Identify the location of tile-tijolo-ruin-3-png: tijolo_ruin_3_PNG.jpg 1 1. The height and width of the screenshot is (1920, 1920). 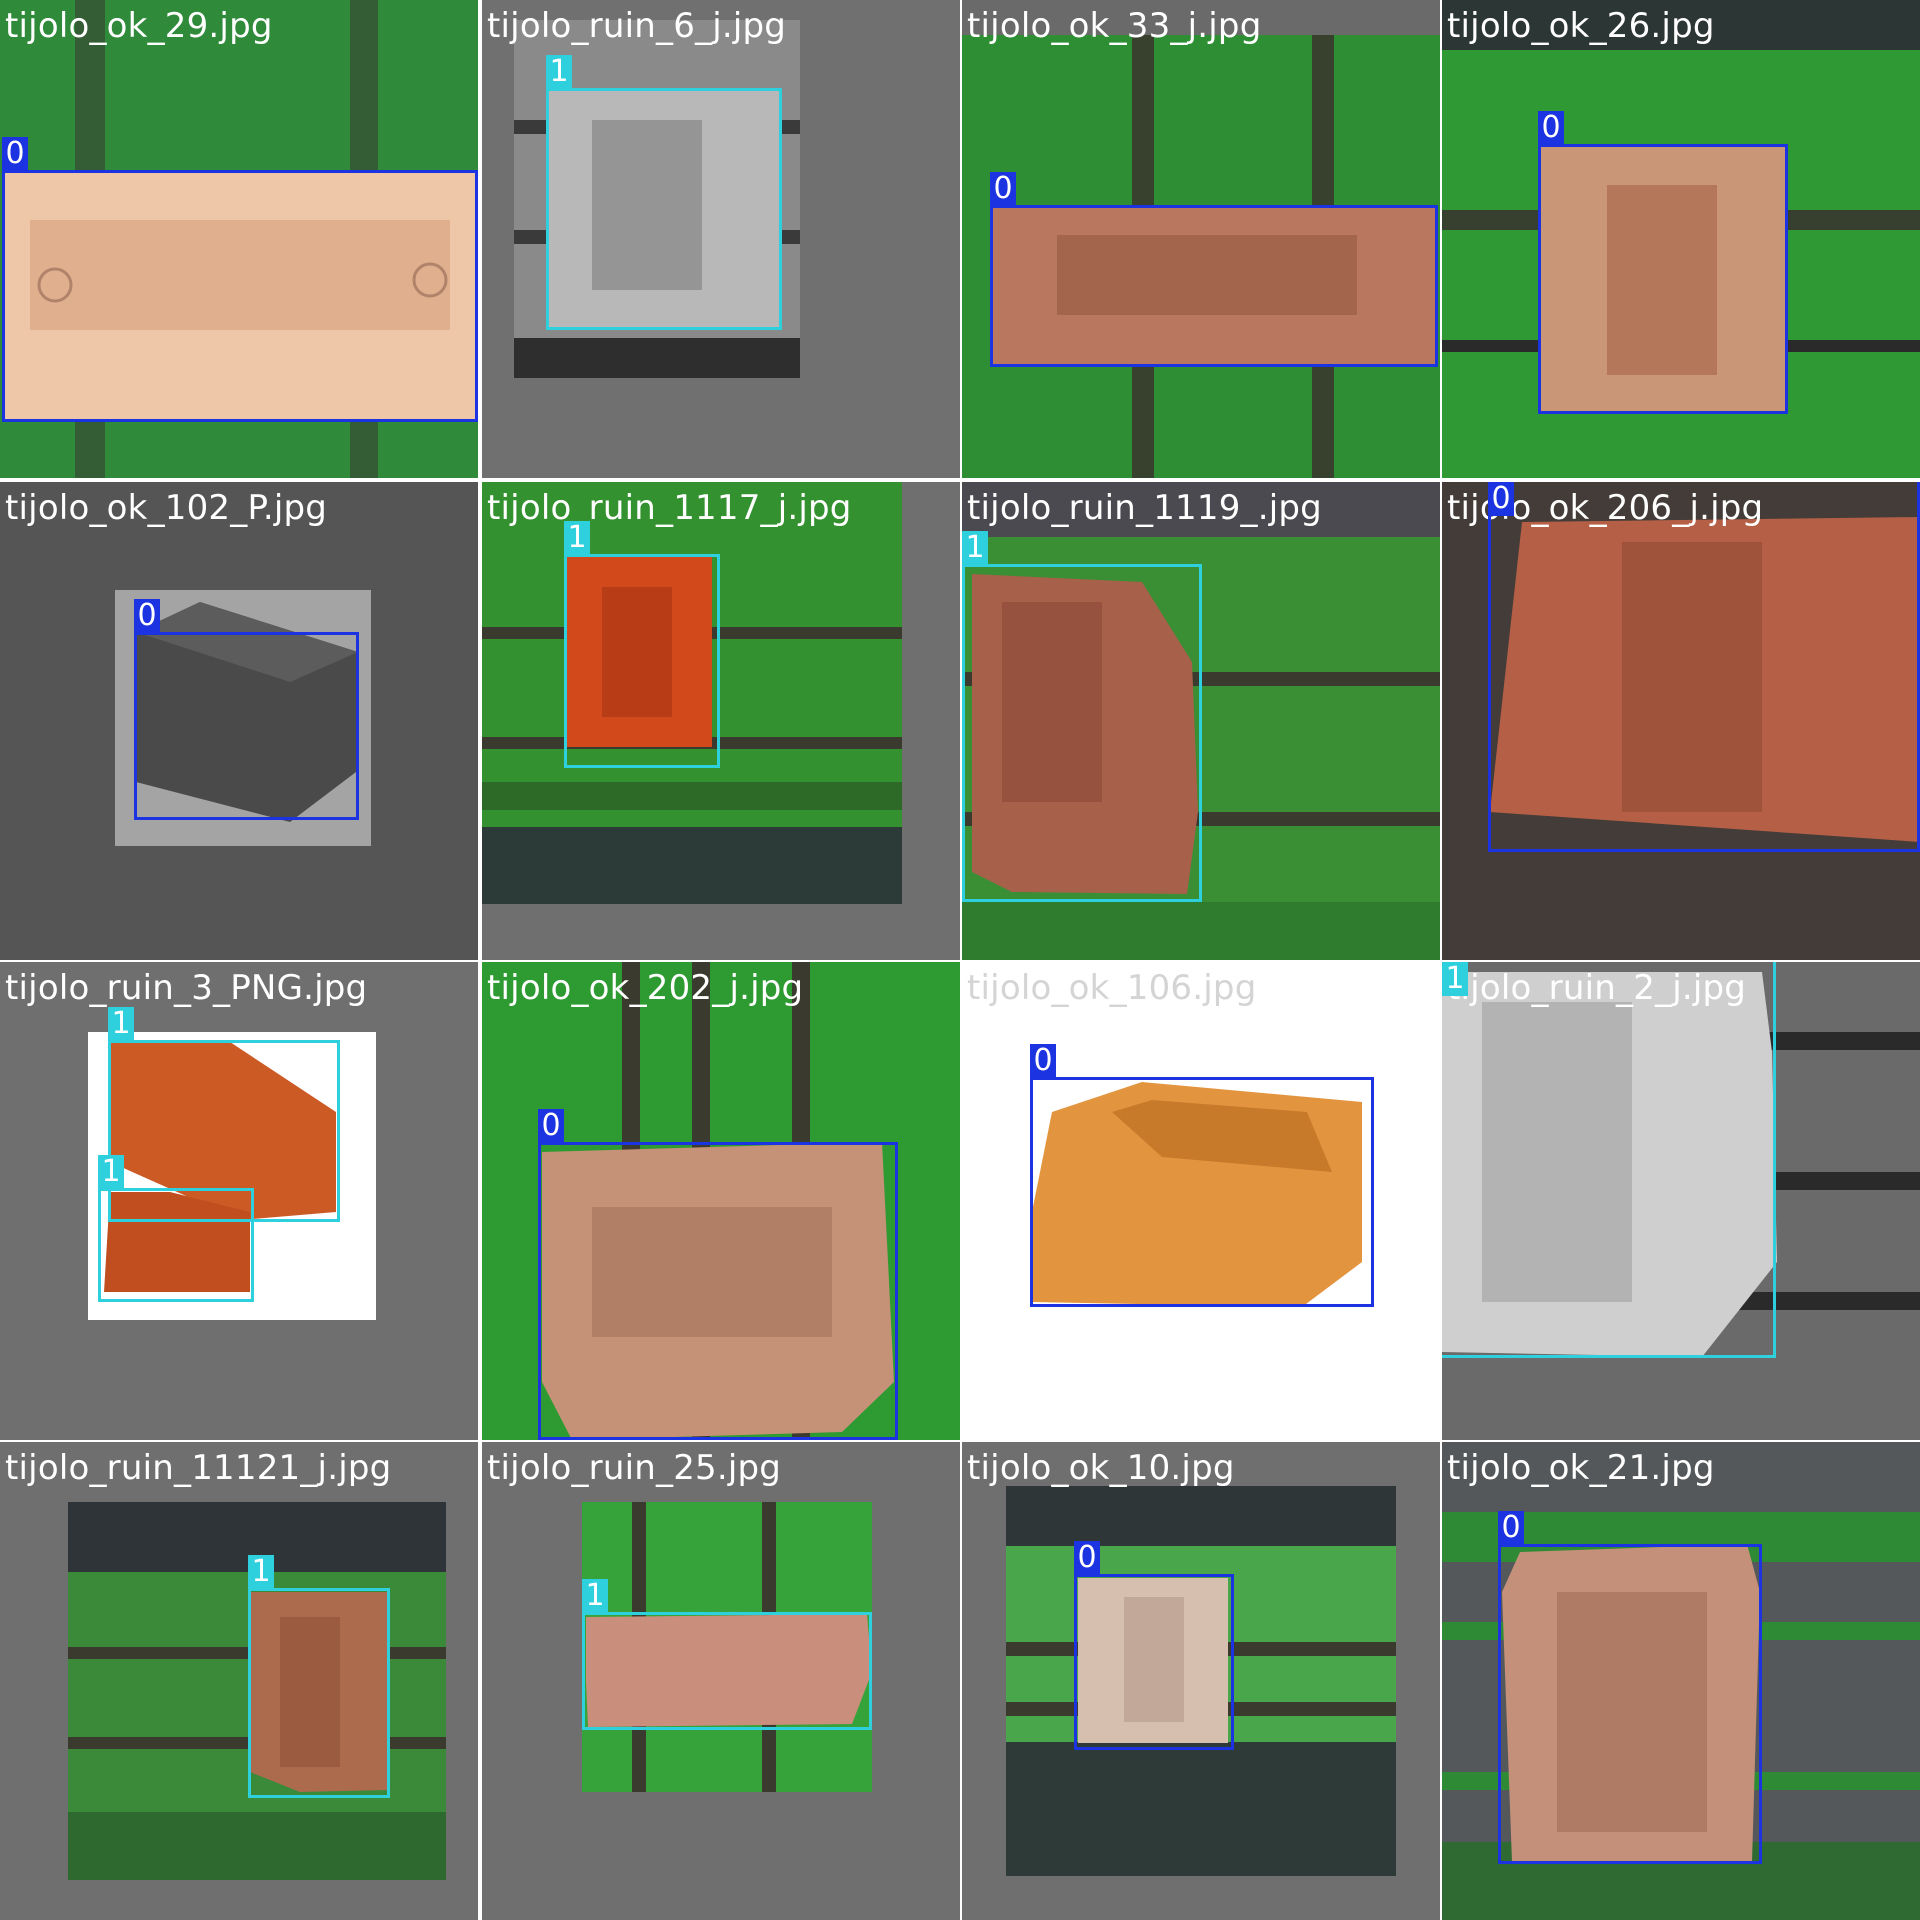
(239, 1201).